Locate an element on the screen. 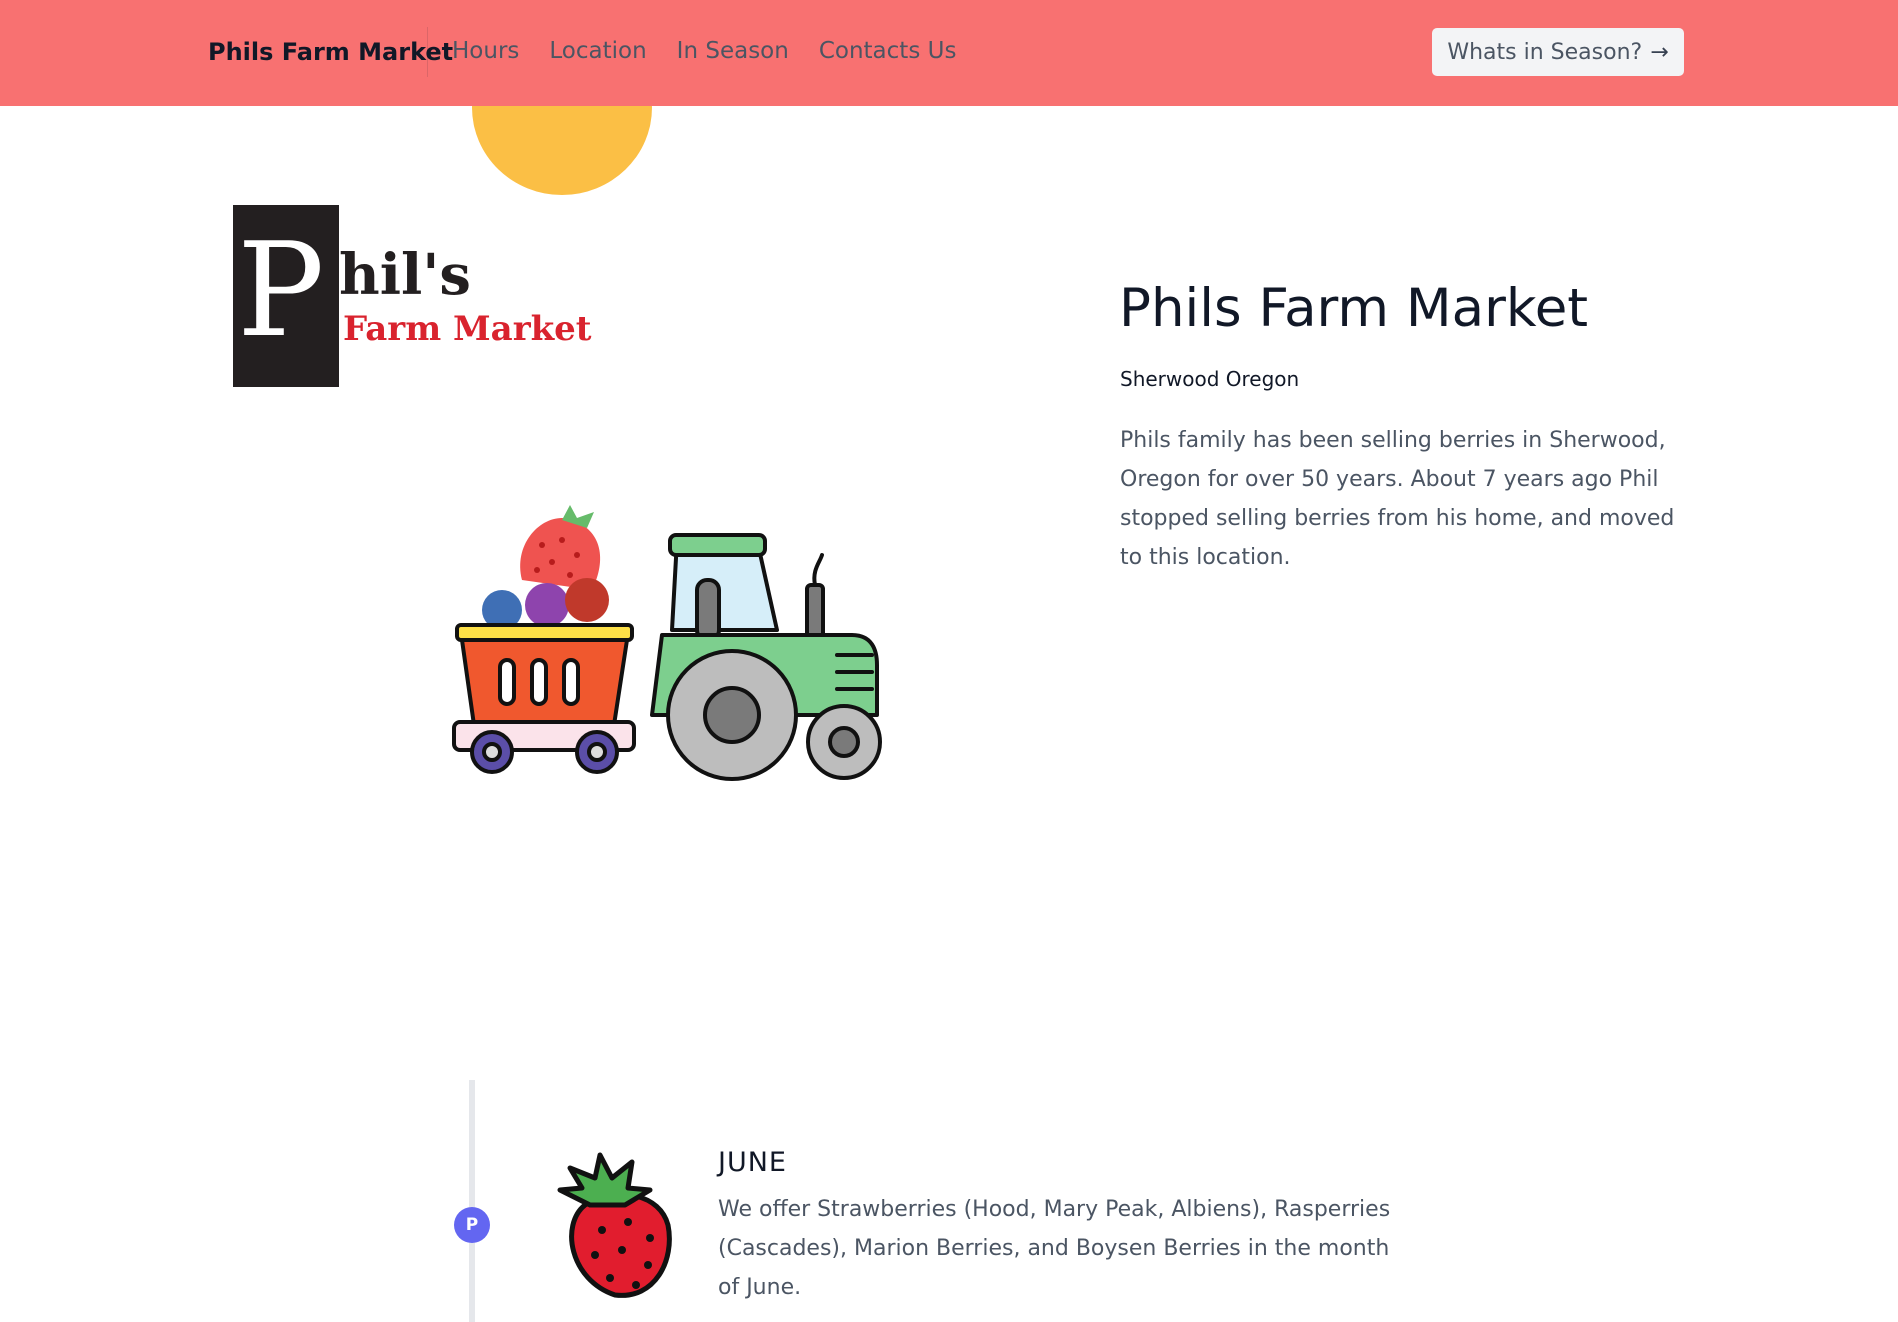 This screenshot has height=1322, width=1898. timeline-line is located at coordinates (472, 1201).